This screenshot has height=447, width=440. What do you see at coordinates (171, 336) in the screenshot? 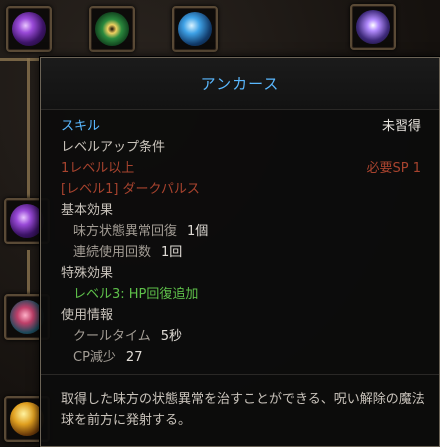
I see `usage-value: 5秒` at bounding box center [171, 336].